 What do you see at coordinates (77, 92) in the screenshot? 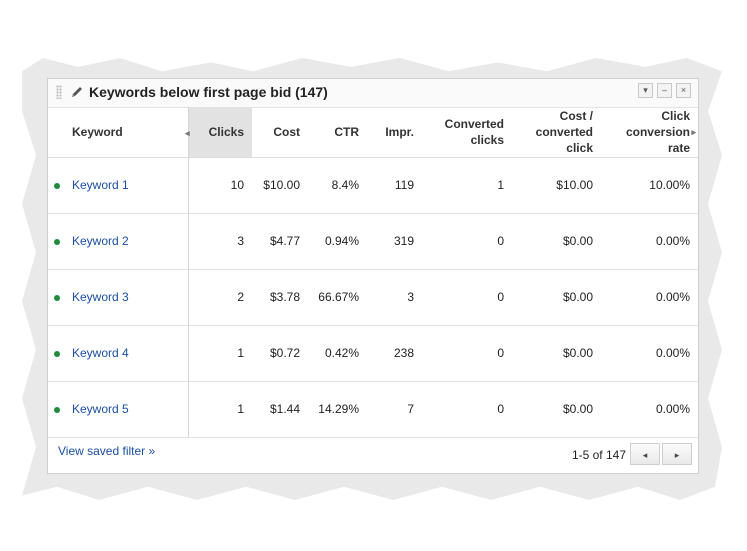
I see `pencil-icon` at bounding box center [77, 92].